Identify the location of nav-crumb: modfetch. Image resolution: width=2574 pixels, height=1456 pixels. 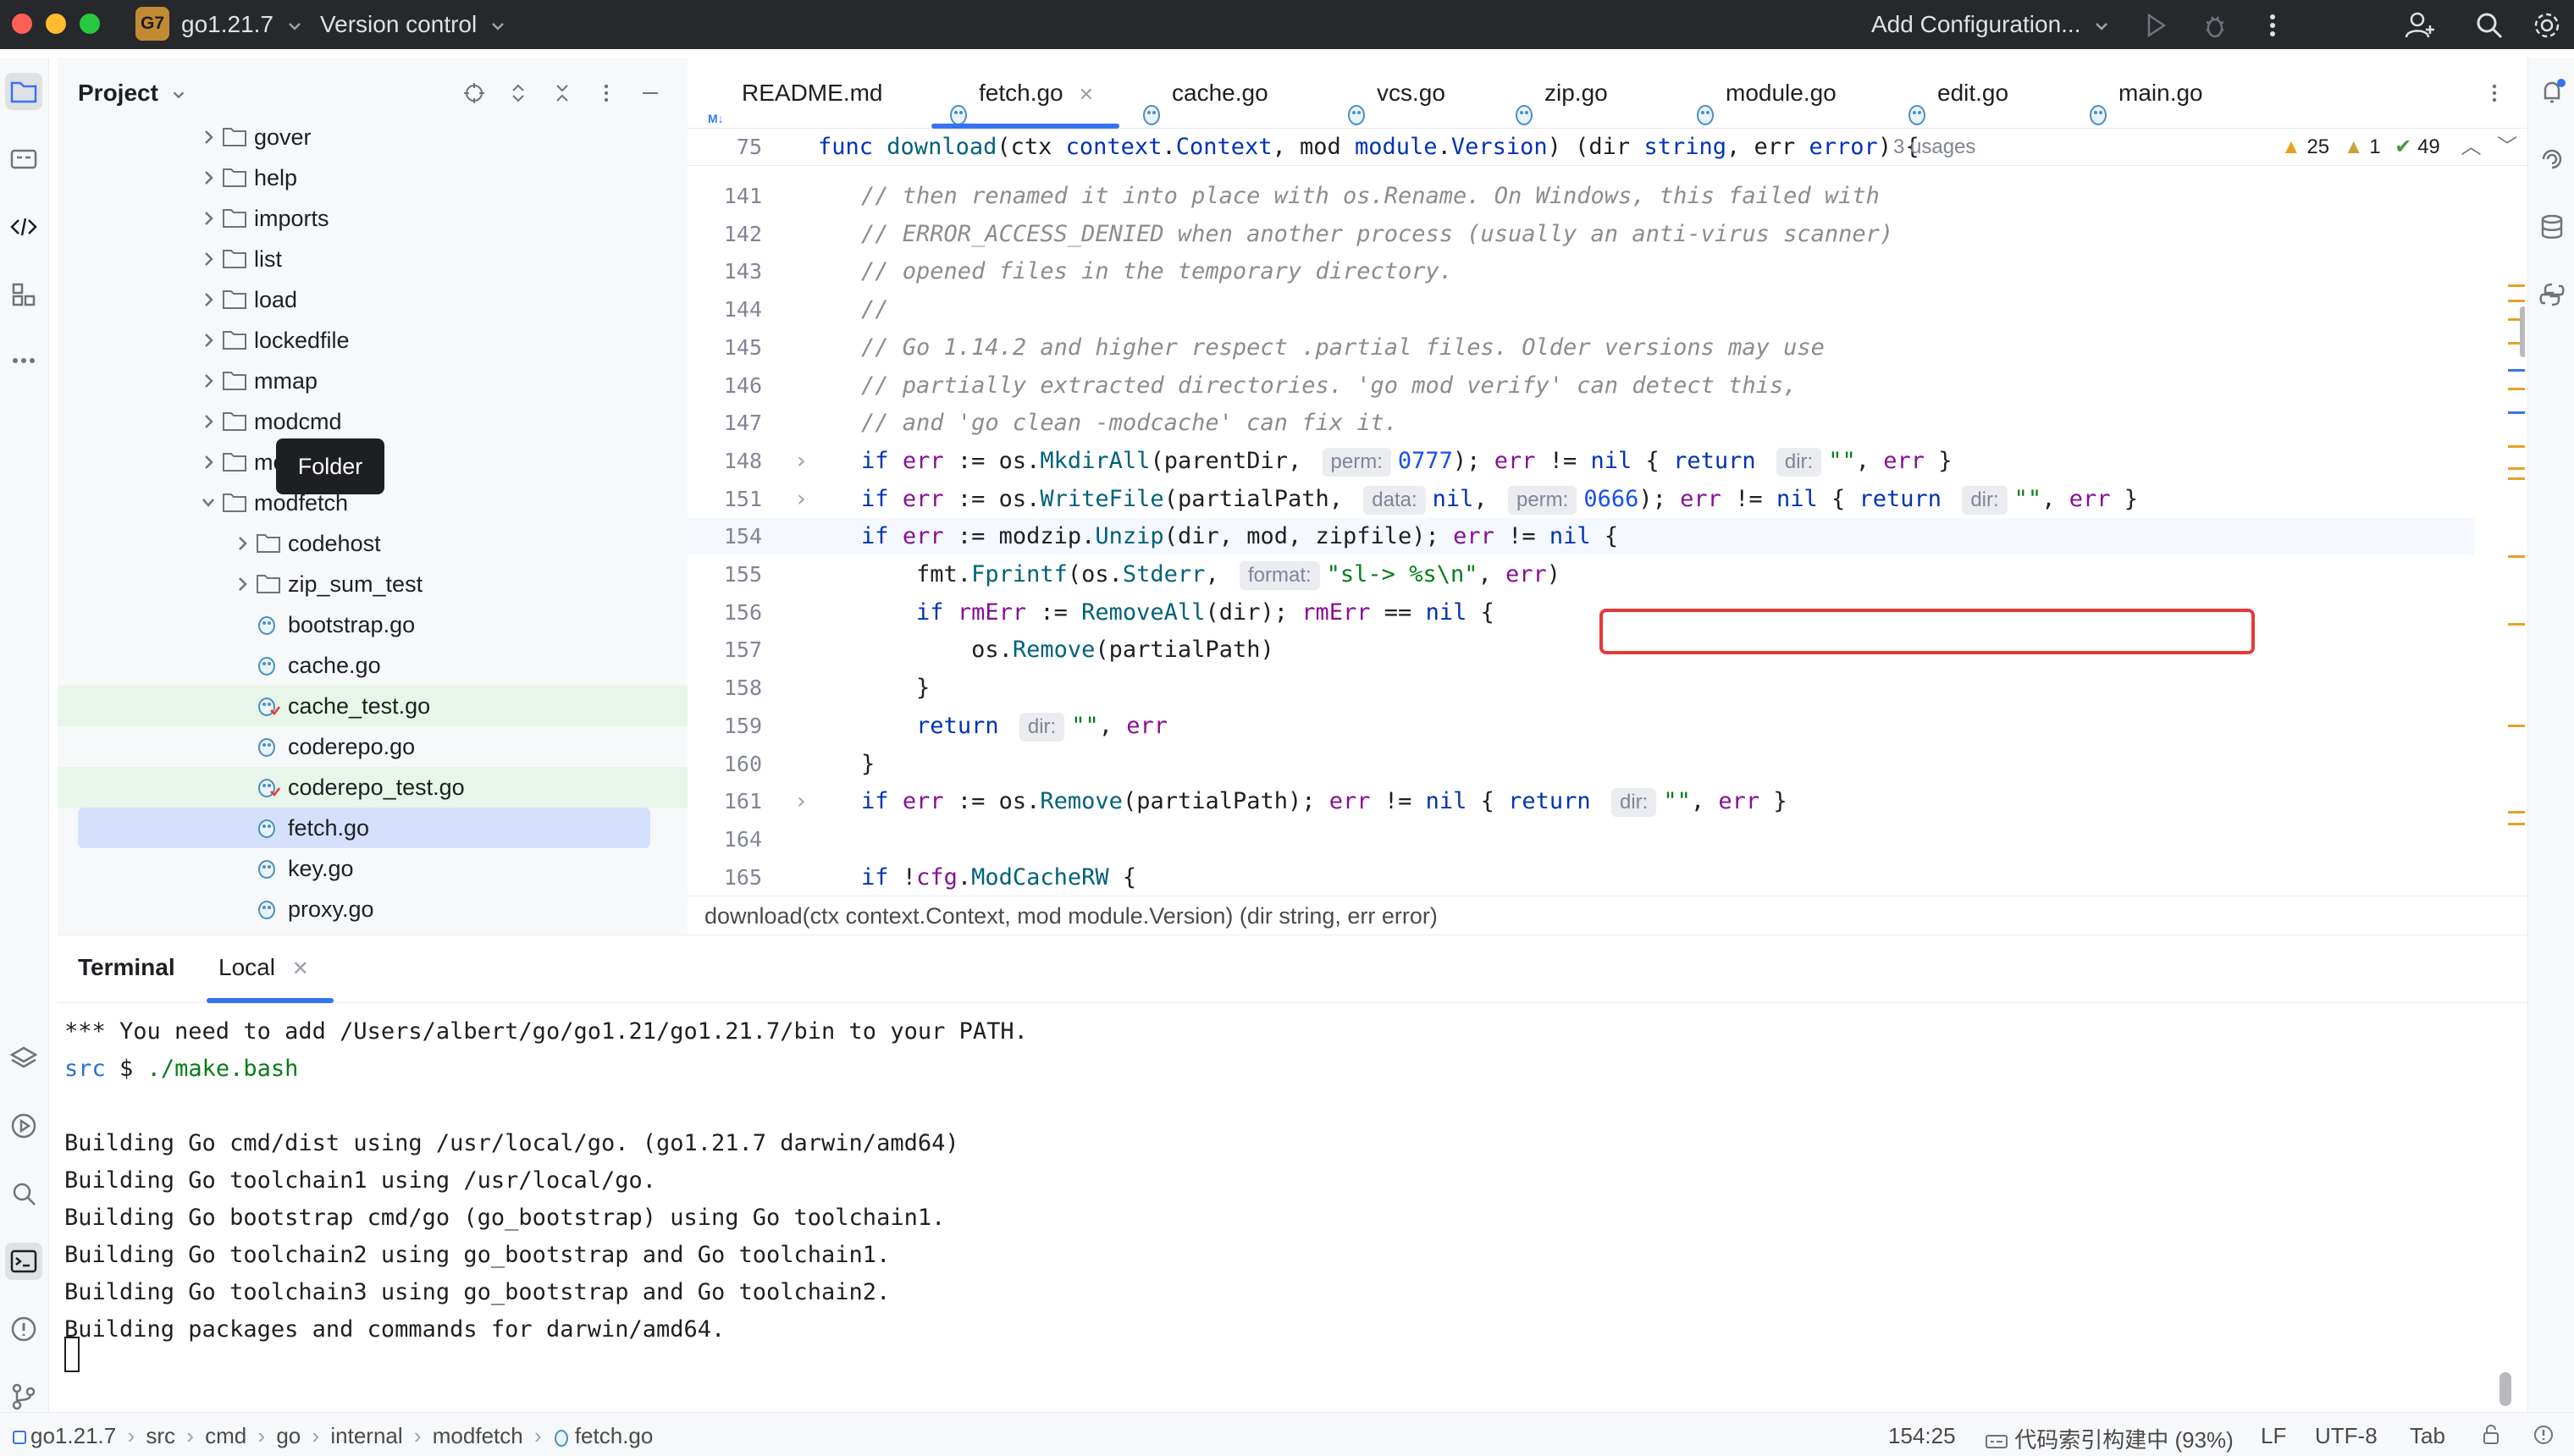
(478, 1435).